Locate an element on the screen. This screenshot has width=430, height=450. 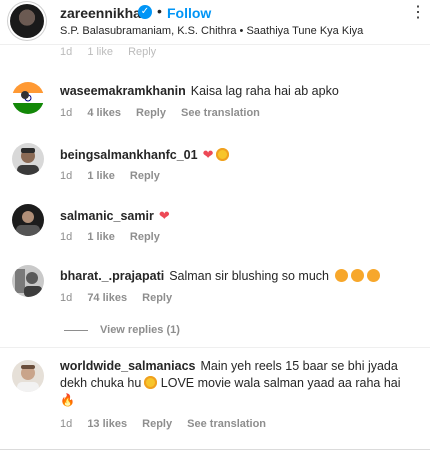
comment-username: salmanic_samir is located at coordinates (107, 216).